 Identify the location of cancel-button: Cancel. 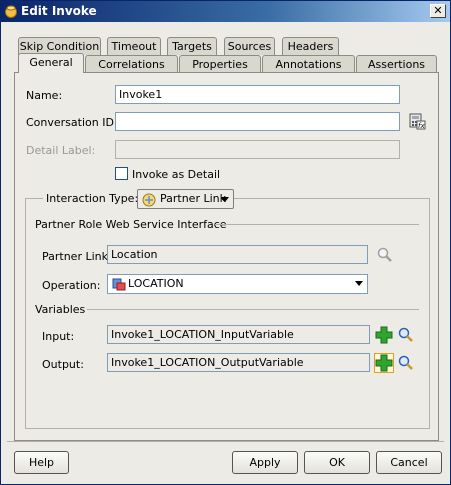
(409, 462).